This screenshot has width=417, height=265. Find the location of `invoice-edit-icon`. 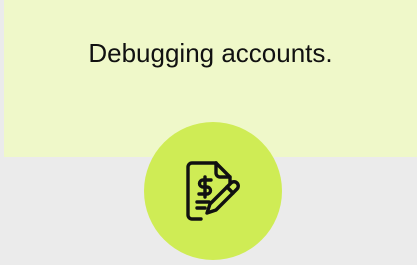

invoice-edit-icon is located at coordinates (213, 191).